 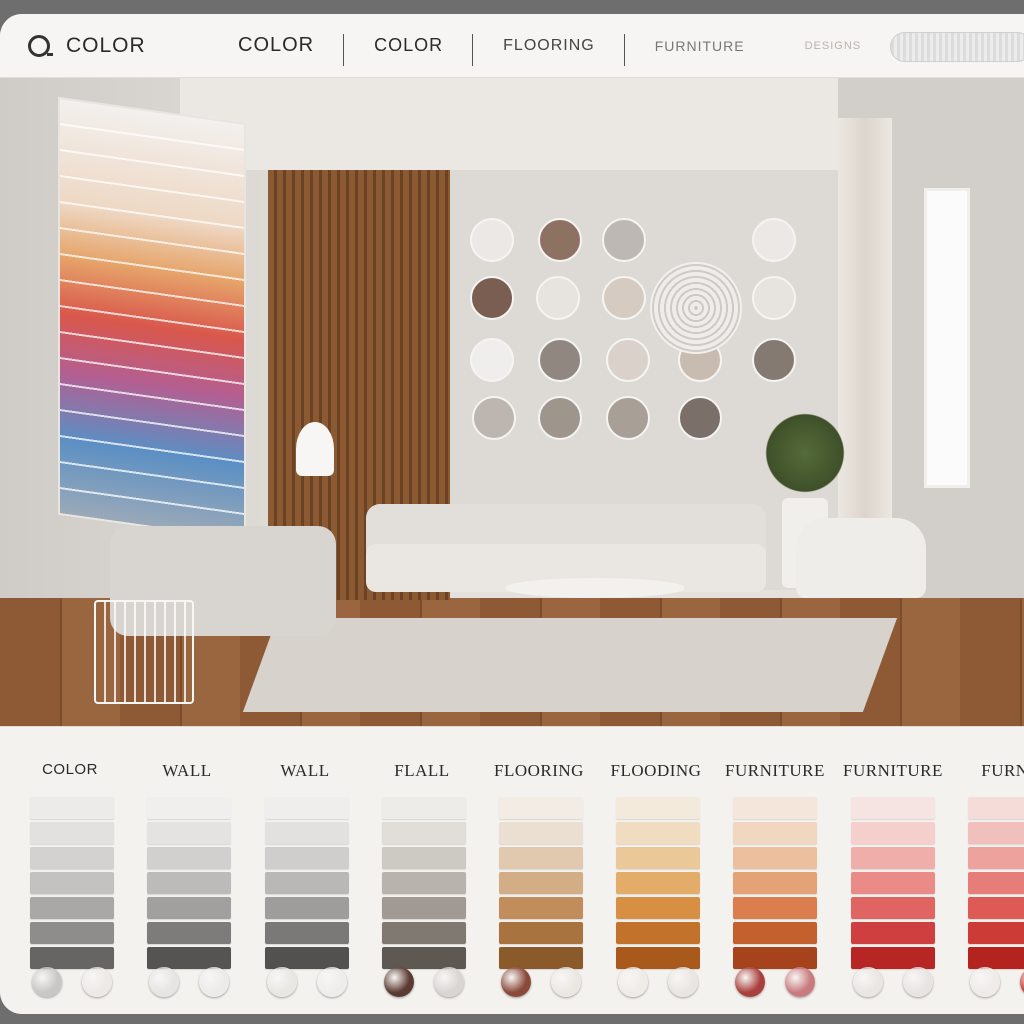 I want to click on tab-designs: DESIGNS, so click(x=833, y=46).